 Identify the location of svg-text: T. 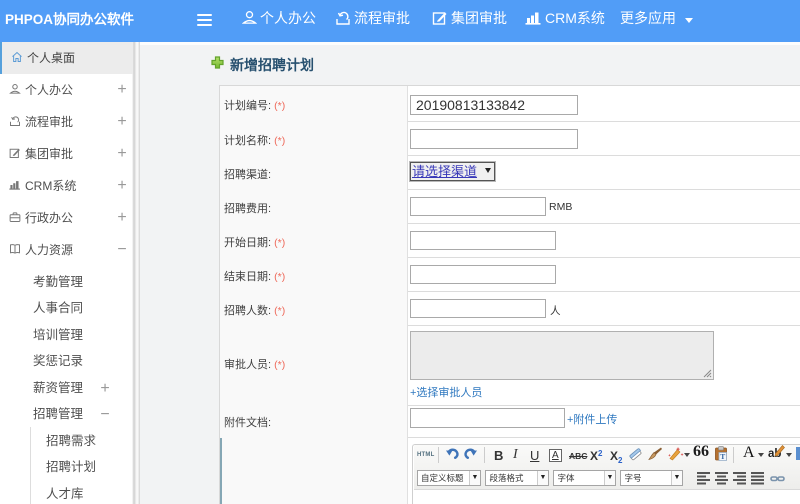
(722, 456).